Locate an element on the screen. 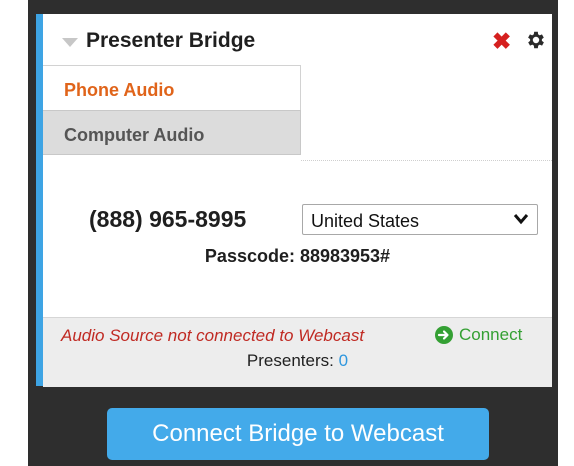 The width and height of the screenshot is (574, 466). connect-link-label: Connect is located at coordinates (491, 334).